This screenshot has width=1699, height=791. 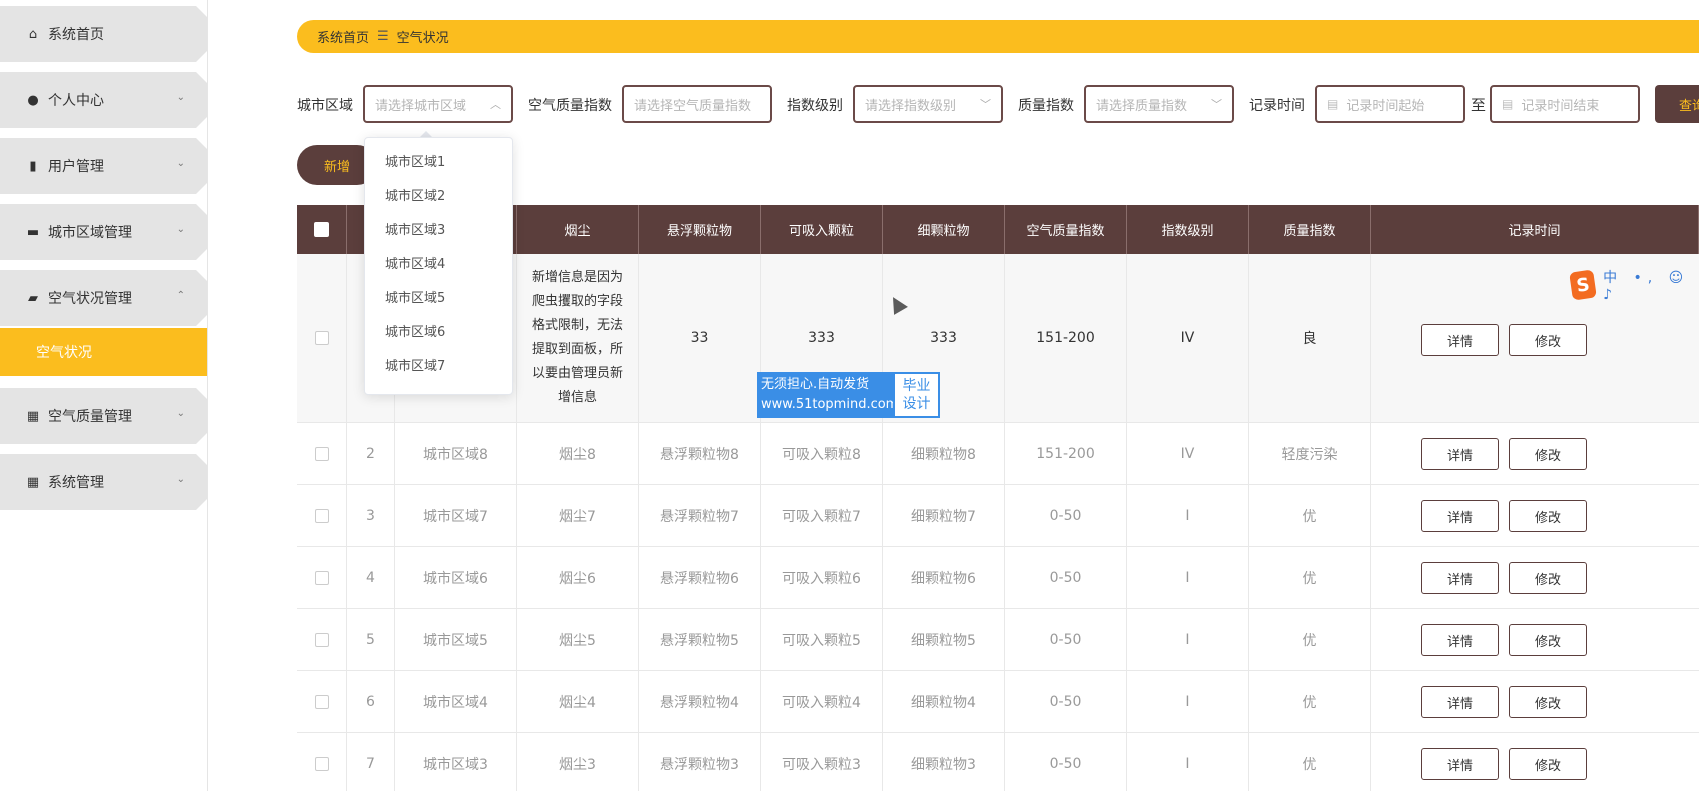 What do you see at coordinates (815, 384) in the screenshot?
I see `watermark-line1: 无须担心.自动发货` at bounding box center [815, 384].